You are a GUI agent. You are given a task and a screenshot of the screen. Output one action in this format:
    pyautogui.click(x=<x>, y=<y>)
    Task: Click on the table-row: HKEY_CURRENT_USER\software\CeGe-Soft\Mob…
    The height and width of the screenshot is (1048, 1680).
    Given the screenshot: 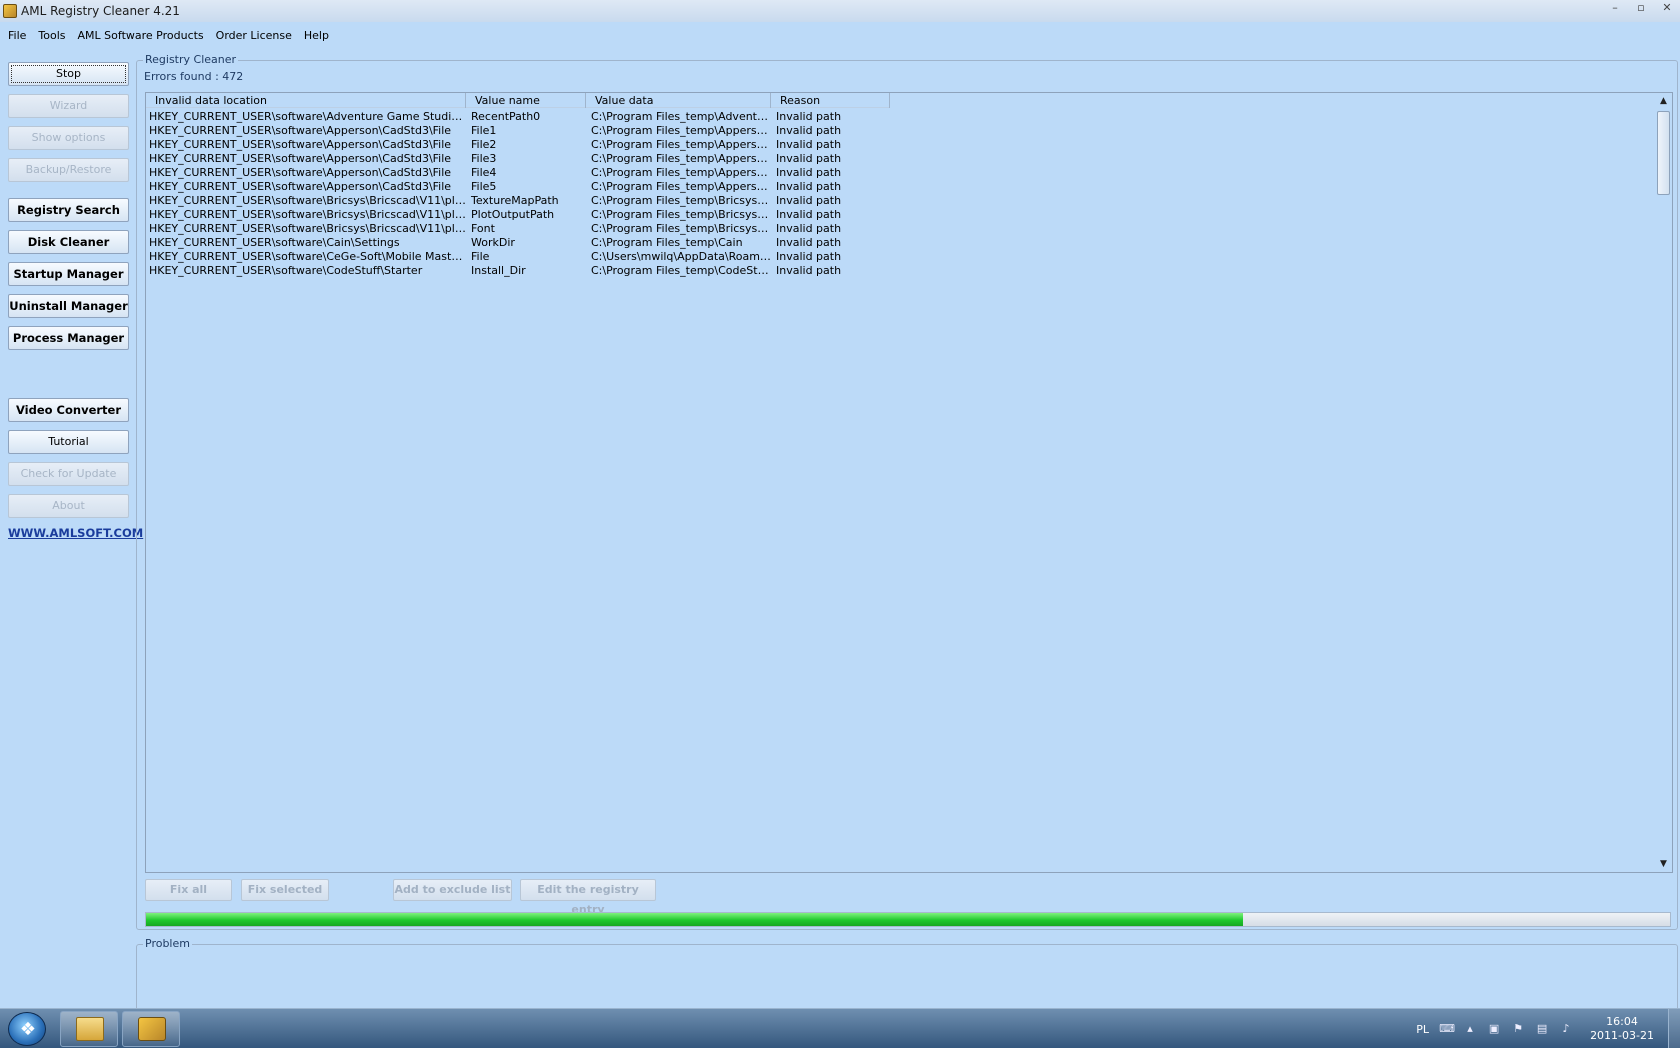 What is the action you would take?
    pyautogui.click(x=518, y=257)
    